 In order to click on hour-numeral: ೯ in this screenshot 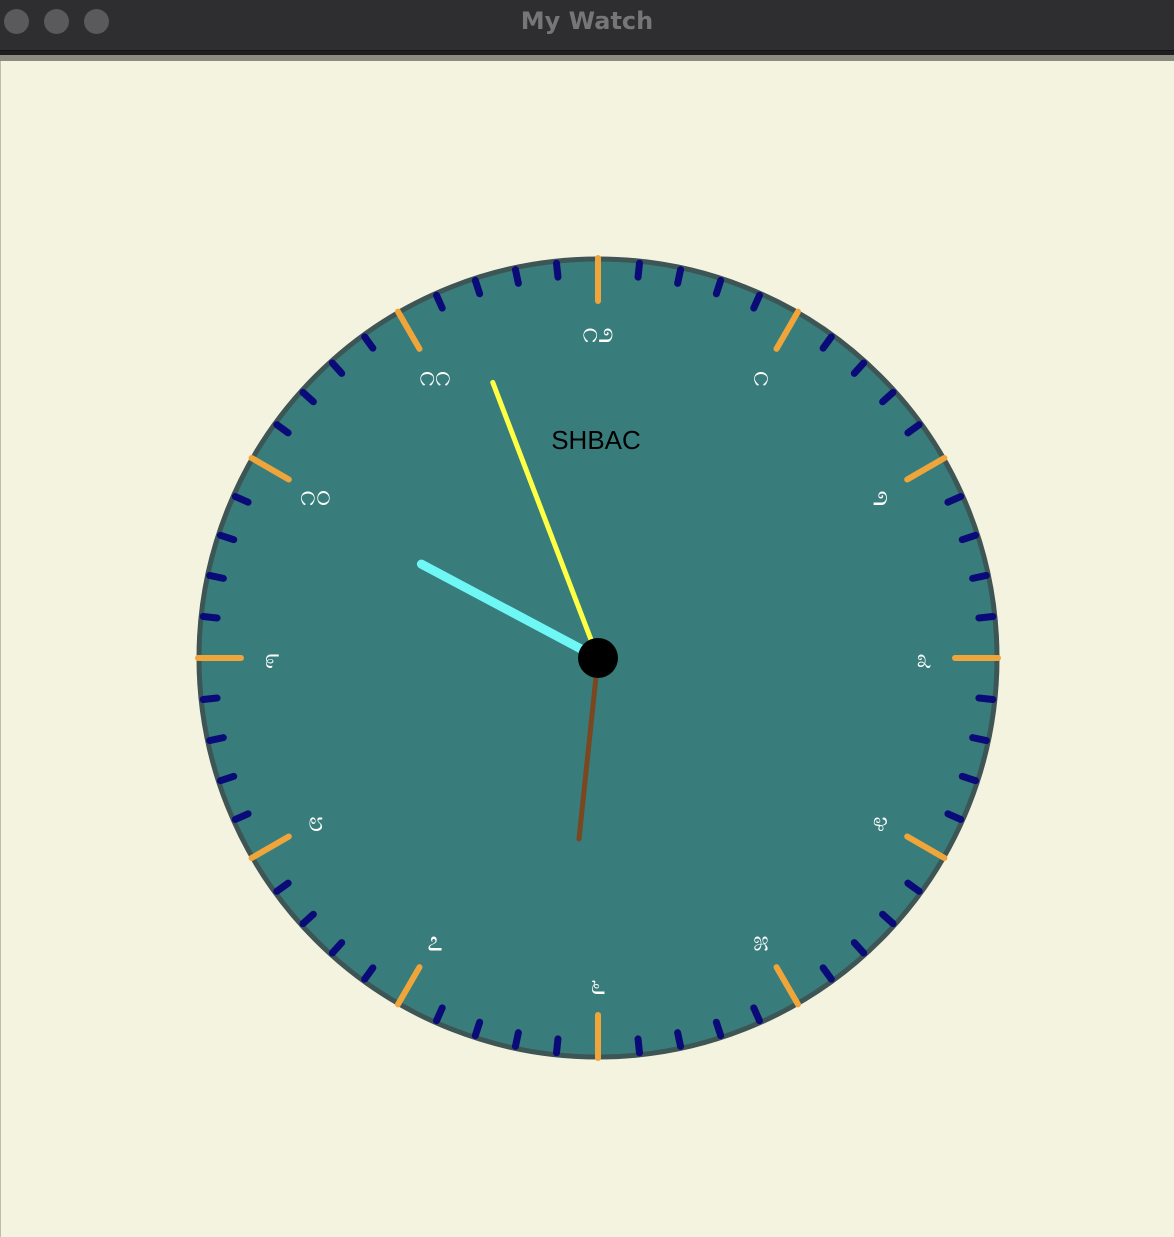, I will do `click(272, 658)`.